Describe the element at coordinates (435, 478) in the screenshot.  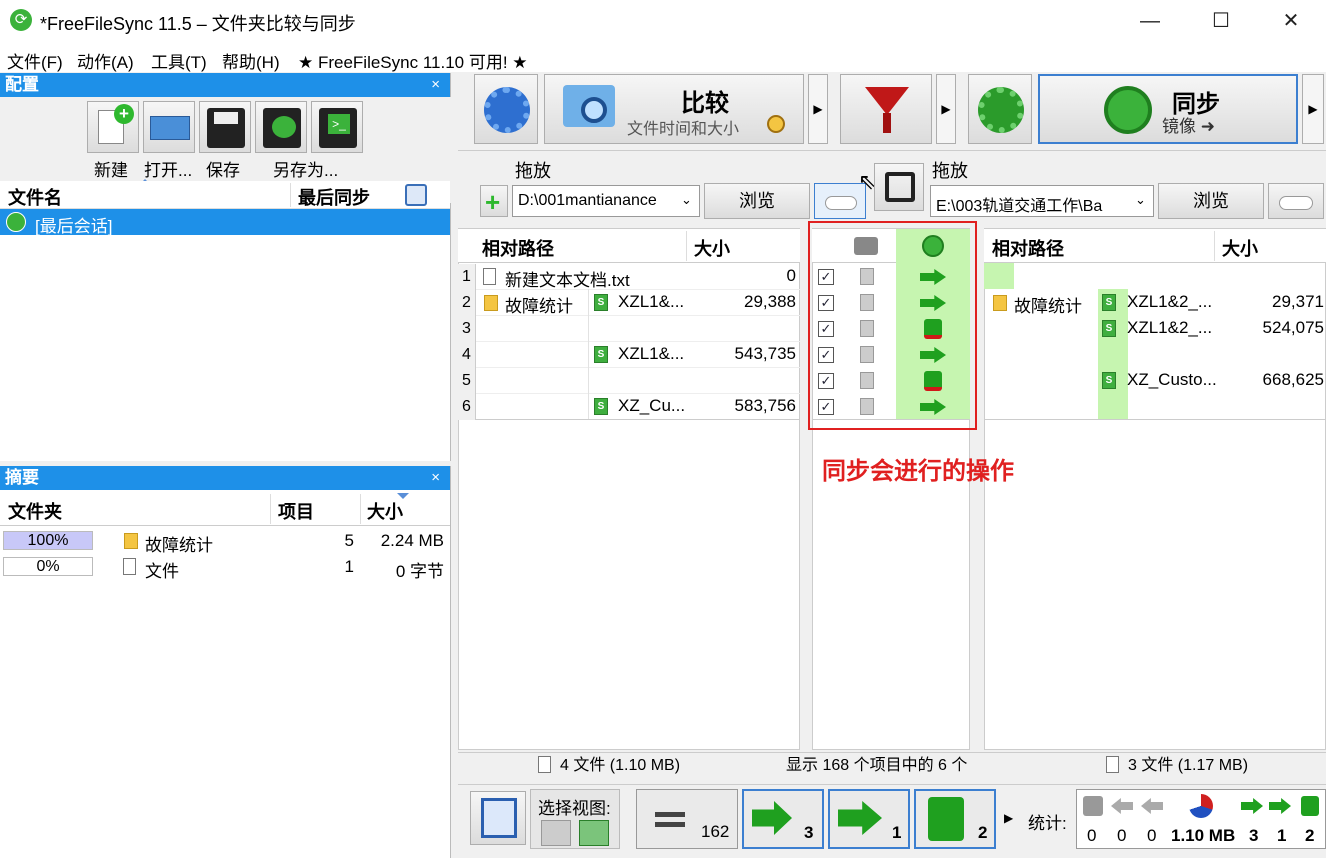
I see `summary-panel-close-button: ×` at that location.